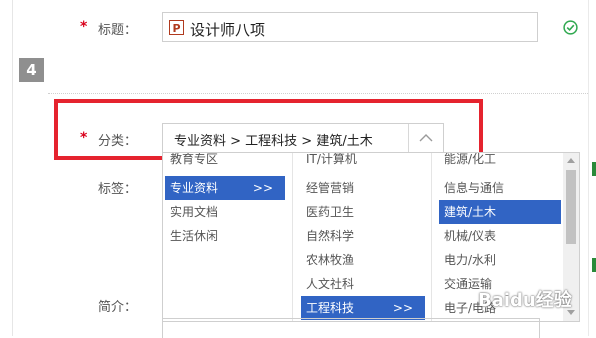 The width and height of the screenshot is (596, 338). Describe the element at coordinates (225, 212) in the screenshot. I see `dropdown-item: 实用文档` at that location.